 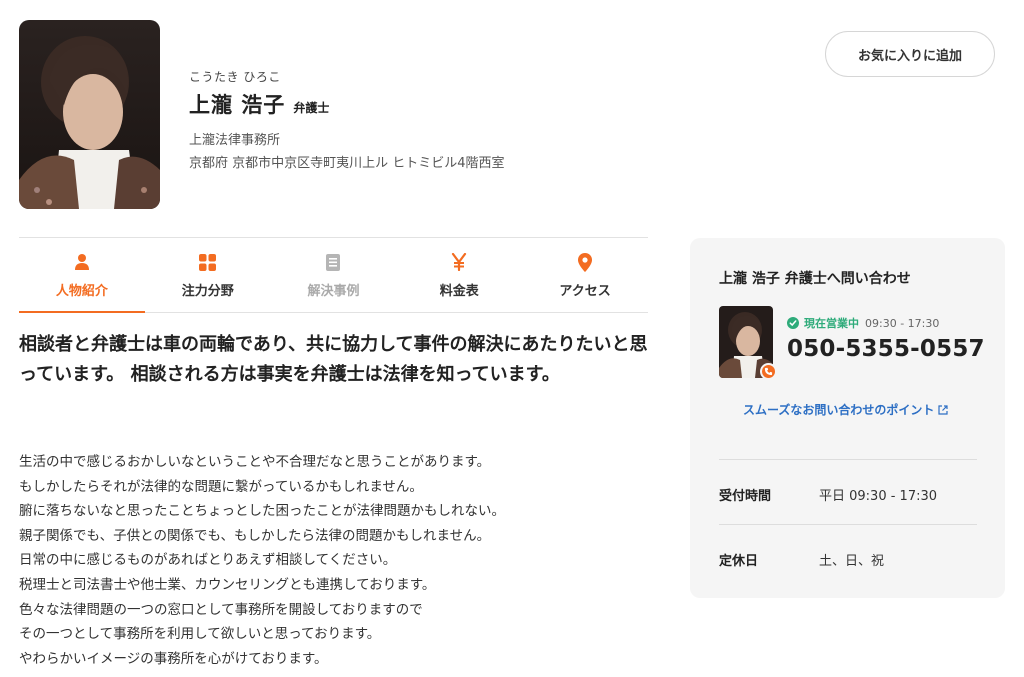 I want to click on check-icon, so click(x=793, y=323).